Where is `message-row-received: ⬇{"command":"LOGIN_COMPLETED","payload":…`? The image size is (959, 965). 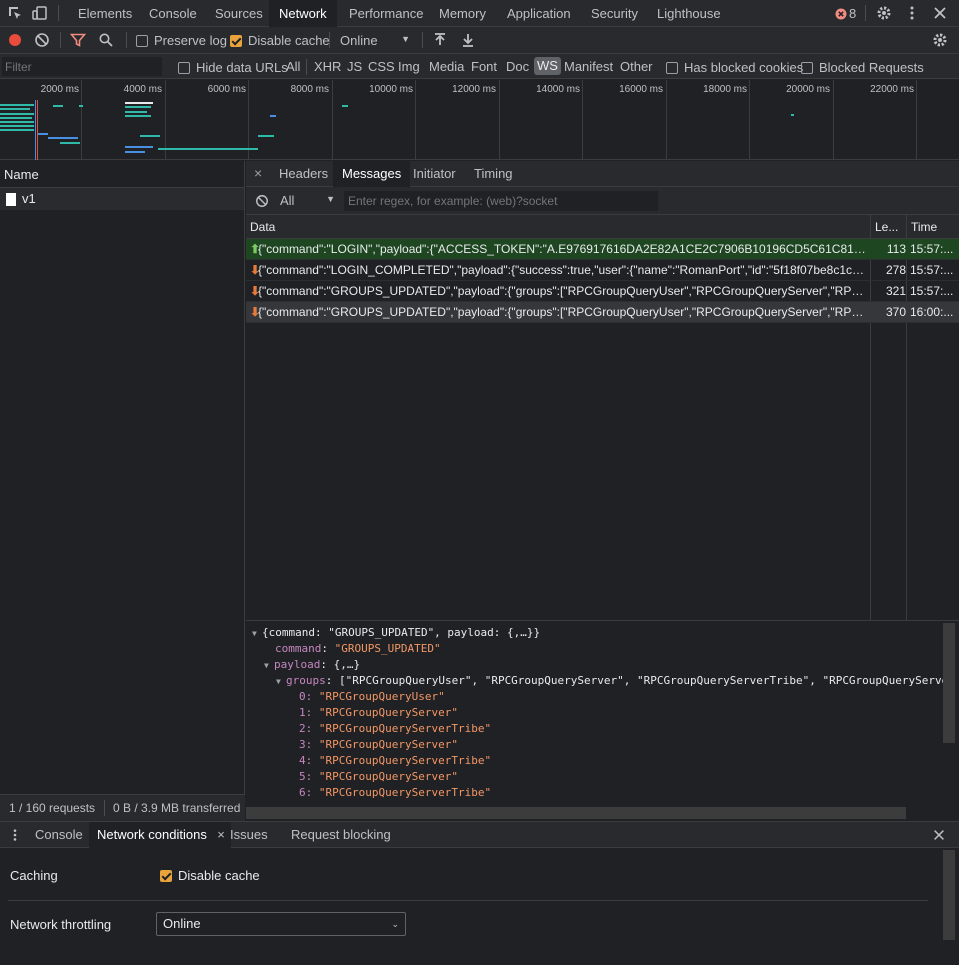
message-row-received: ⬇{"command":"LOGIN_COMPLETED","payload":… is located at coordinates (602, 270).